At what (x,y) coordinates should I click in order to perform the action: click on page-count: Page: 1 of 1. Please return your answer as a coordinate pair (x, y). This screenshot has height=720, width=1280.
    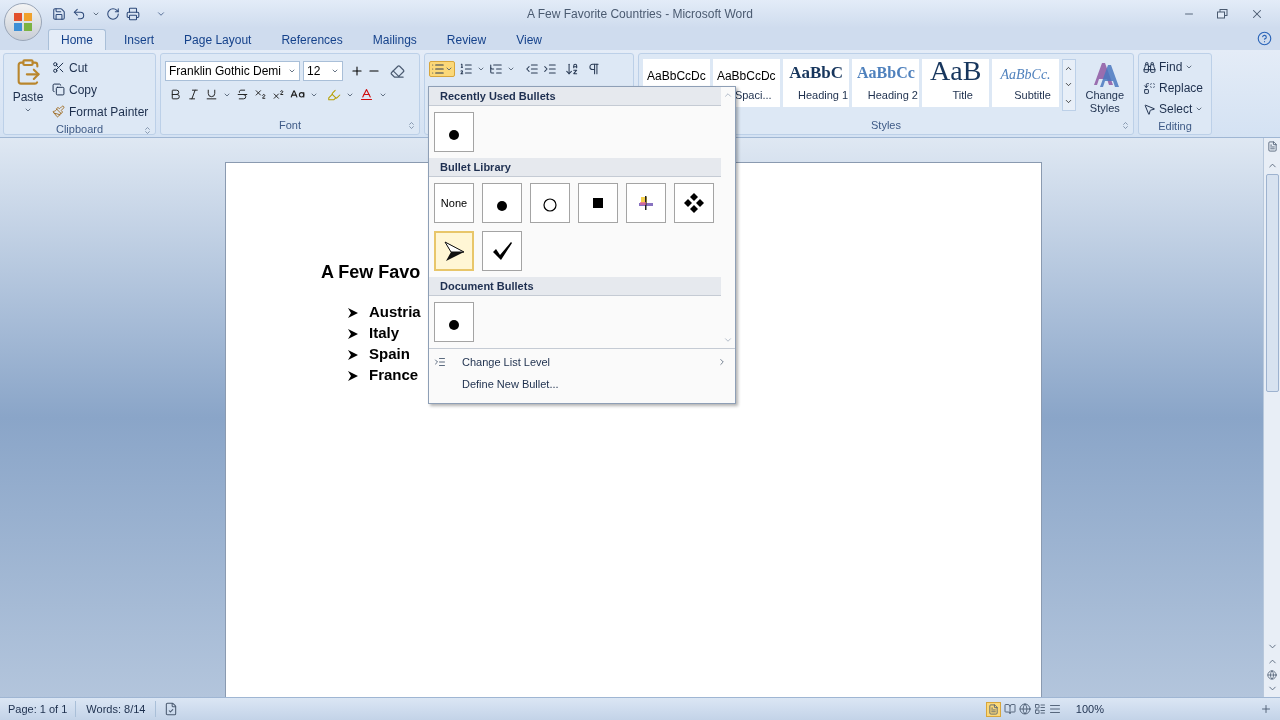
    Looking at the image, I should click on (38, 709).